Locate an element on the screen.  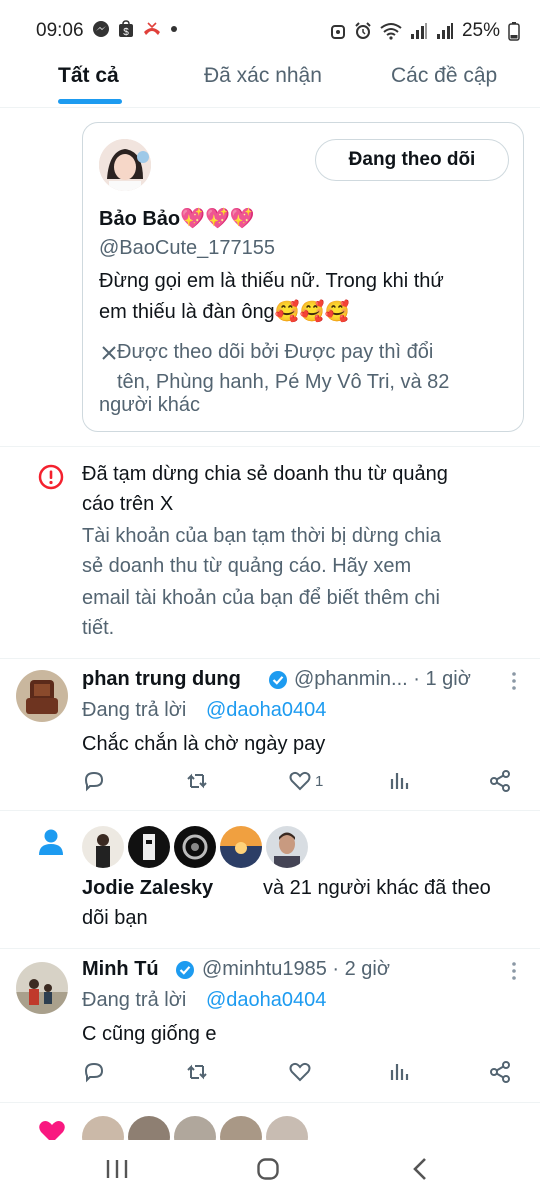
alarm-icon is located at coordinates (337, 32).